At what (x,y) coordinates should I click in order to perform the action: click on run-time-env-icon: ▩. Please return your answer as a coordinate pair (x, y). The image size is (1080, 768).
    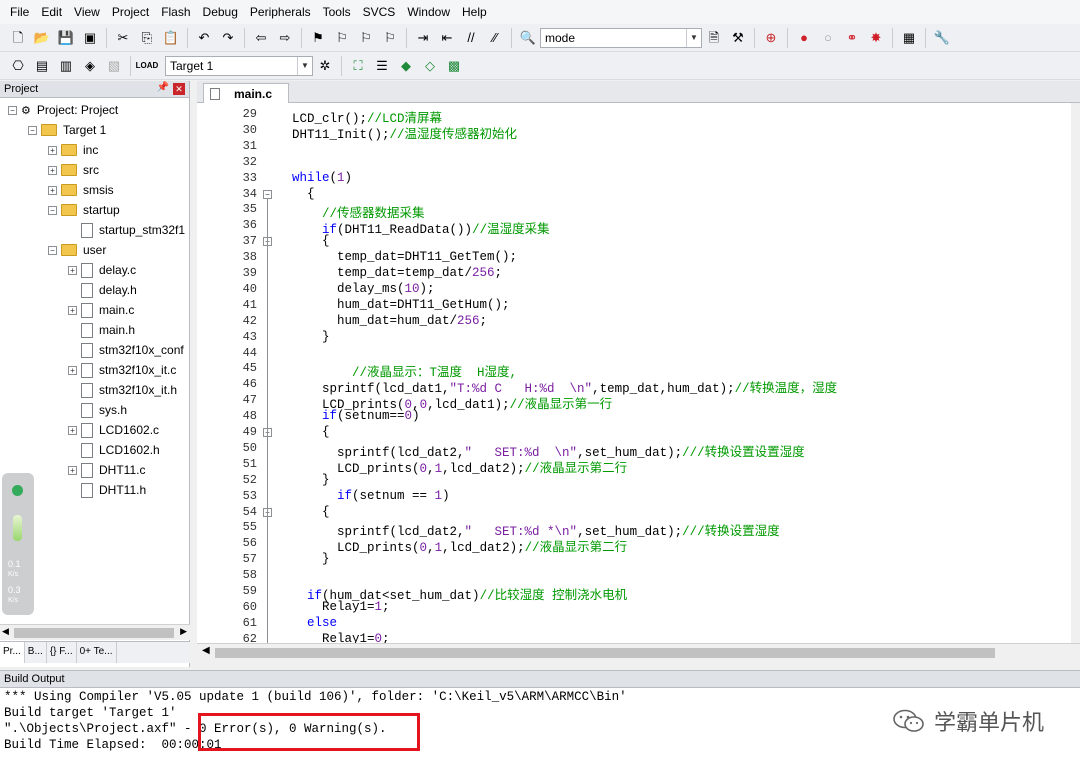
    Looking at the image, I should click on (454, 66).